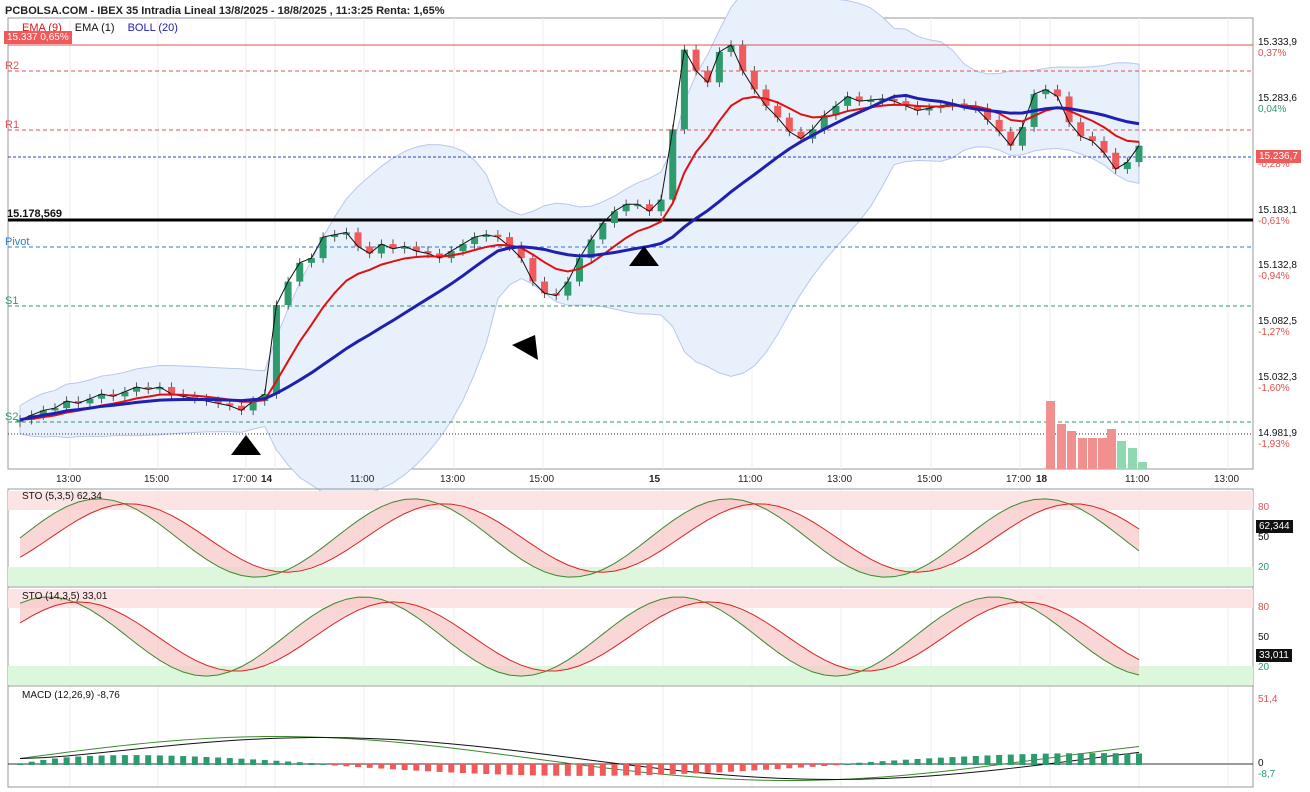  I want to click on sto2-tick-80: 80, so click(1264, 607).